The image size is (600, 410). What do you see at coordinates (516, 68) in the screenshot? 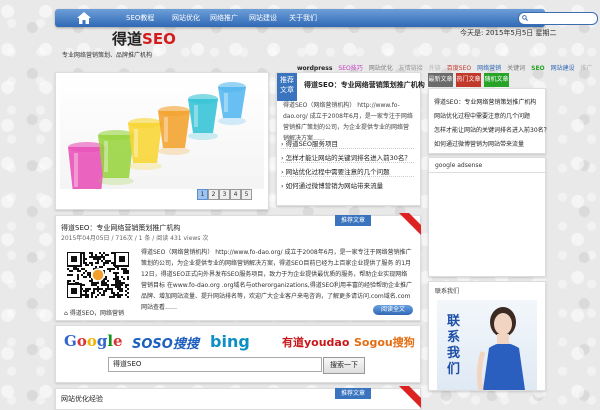
I see `tag-link: 关键词` at bounding box center [516, 68].